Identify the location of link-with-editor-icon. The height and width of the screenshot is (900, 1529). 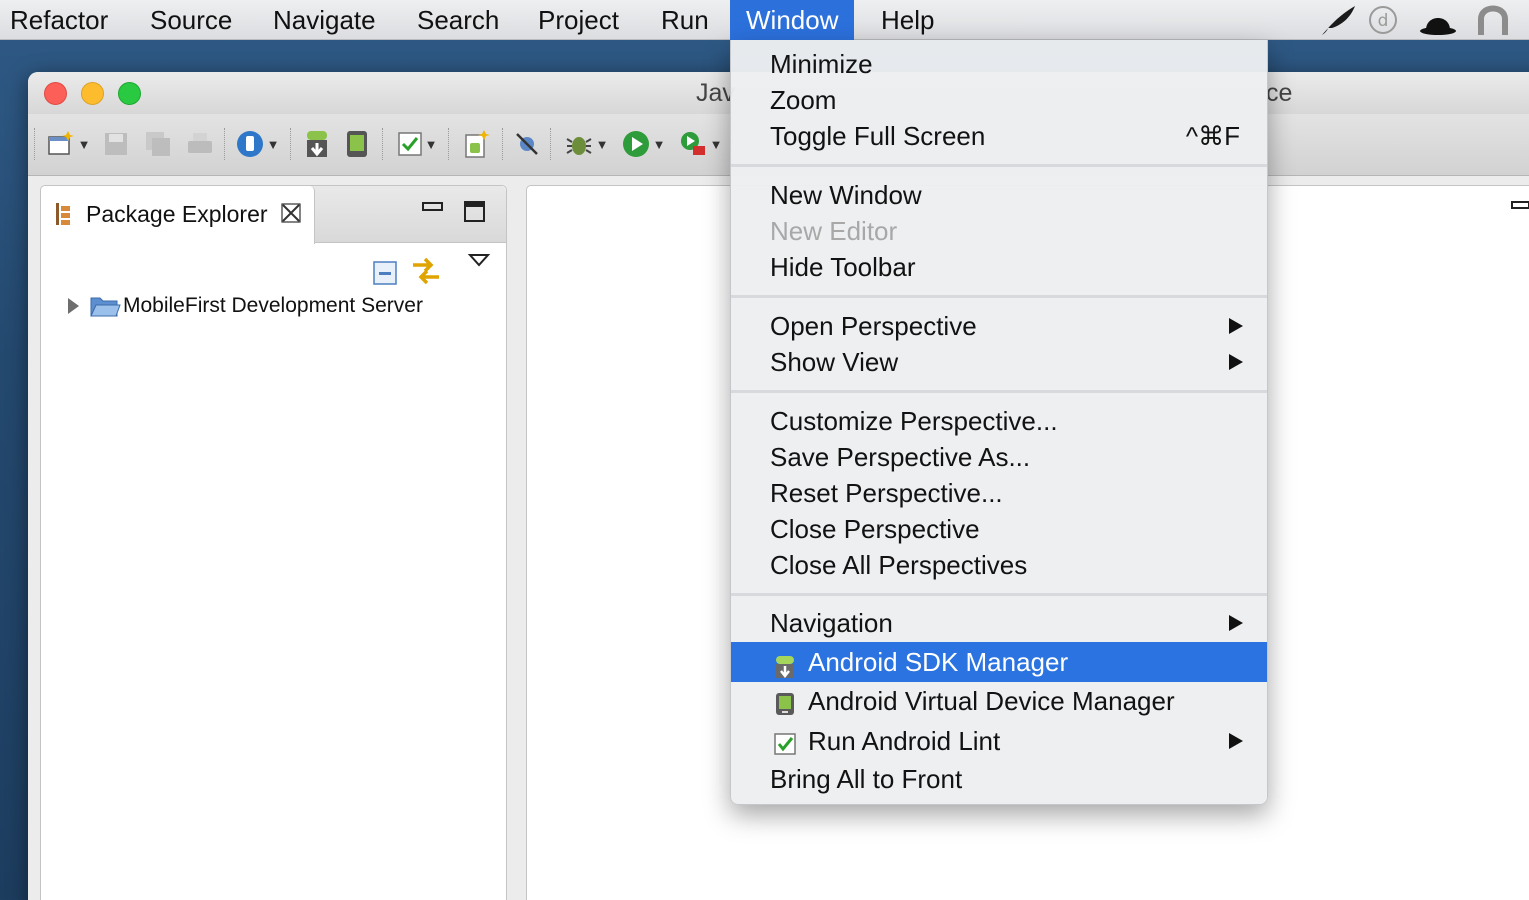
(426, 273).